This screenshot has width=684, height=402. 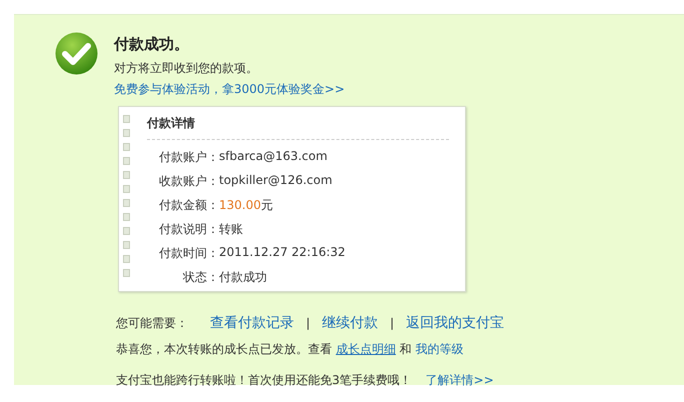 What do you see at coordinates (229, 89) in the screenshot?
I see `promo-link: 免费参与体验活动，拿3000元体验奖金>>` at bounding box center [229, 89].